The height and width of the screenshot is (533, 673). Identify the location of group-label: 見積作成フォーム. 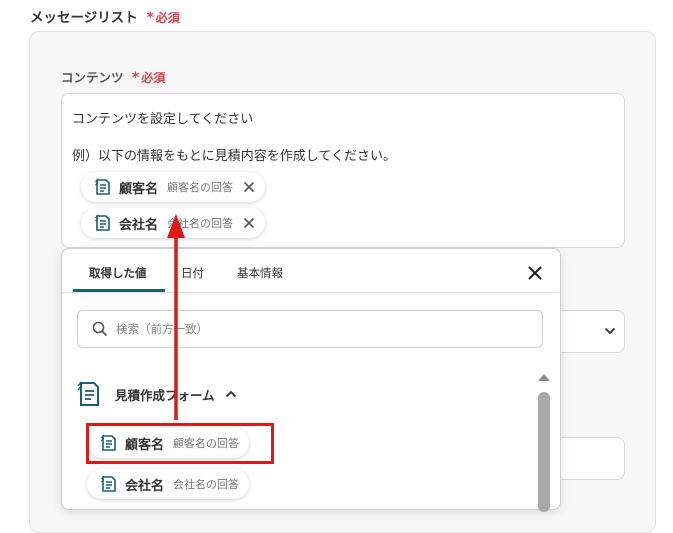
(165, 395).